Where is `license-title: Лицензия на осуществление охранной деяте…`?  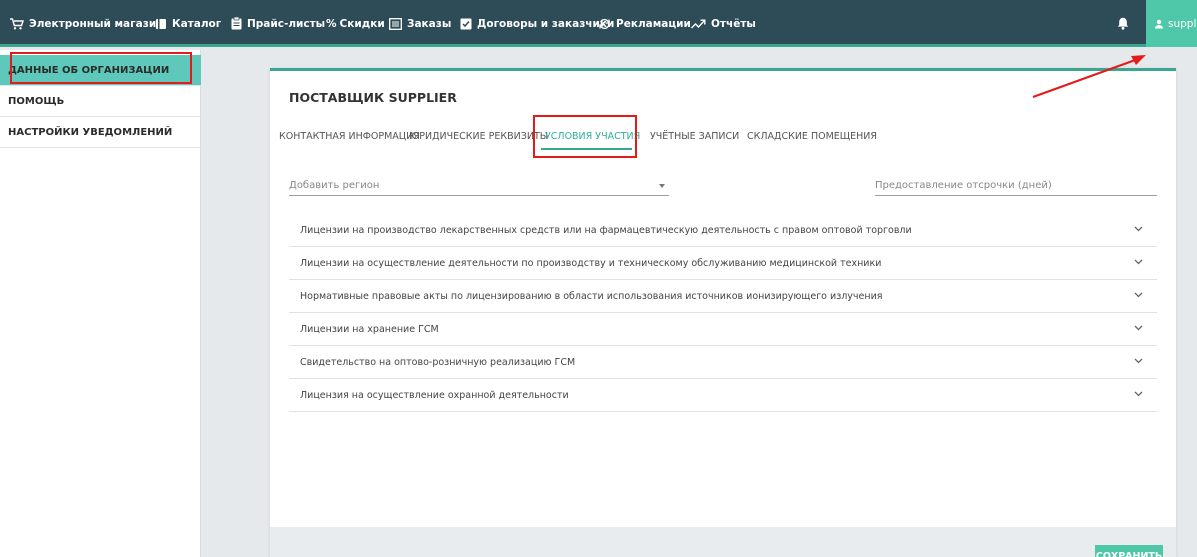
license-title: Лицензия на осуществление охранной деяте… is located at coordinates (434, 395).